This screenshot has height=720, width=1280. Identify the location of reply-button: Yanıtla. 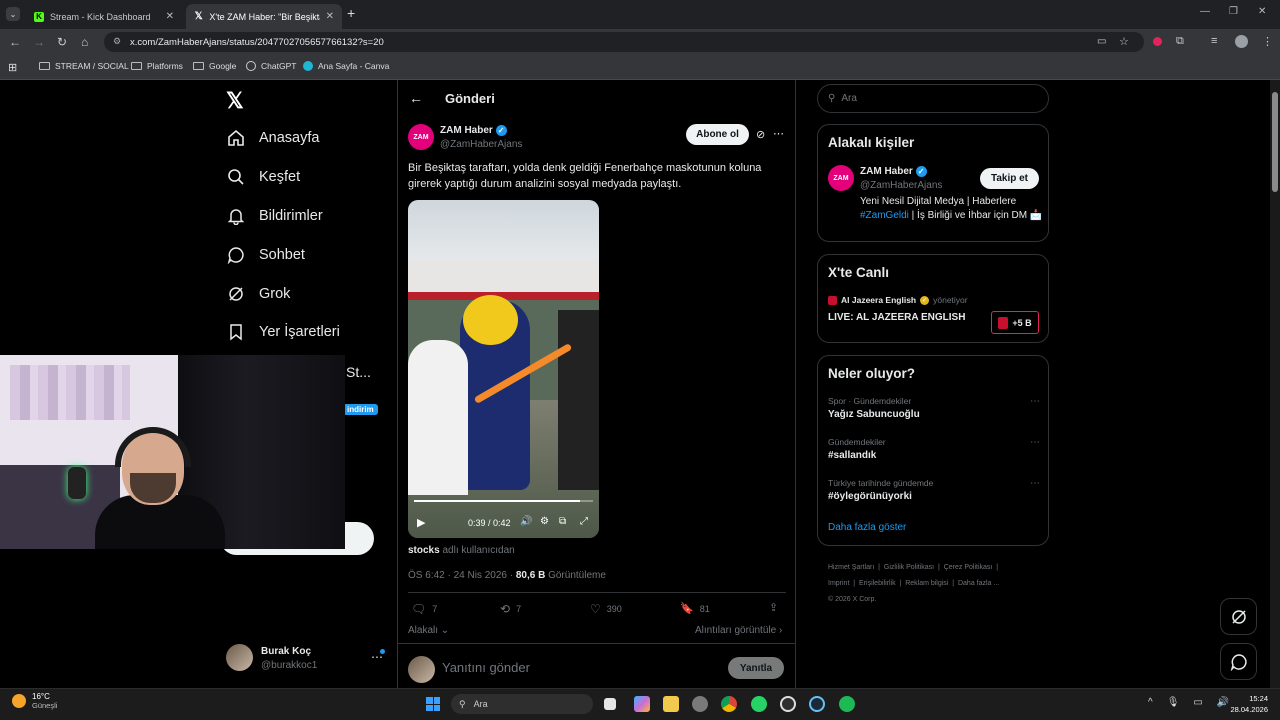
(756, 668).